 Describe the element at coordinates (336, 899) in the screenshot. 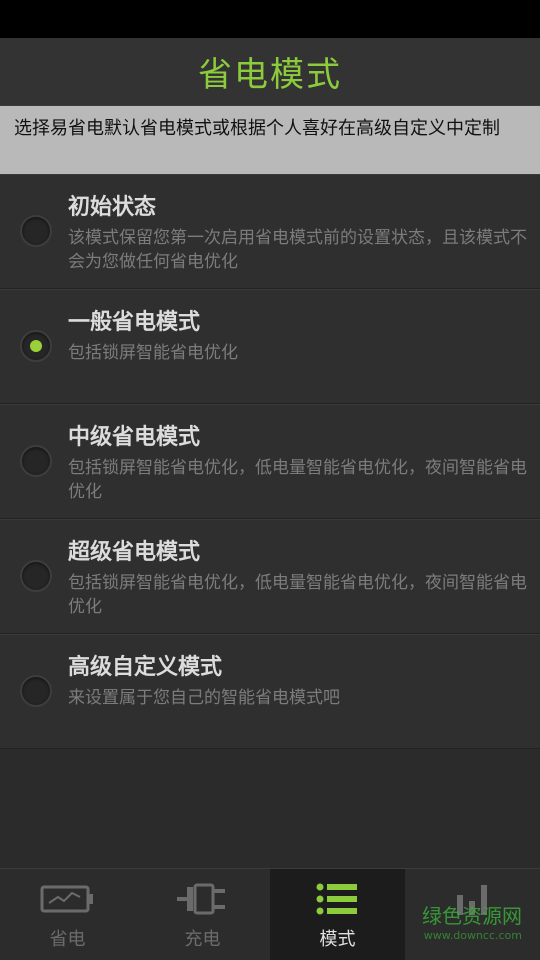

I see `list-icon` at that location.